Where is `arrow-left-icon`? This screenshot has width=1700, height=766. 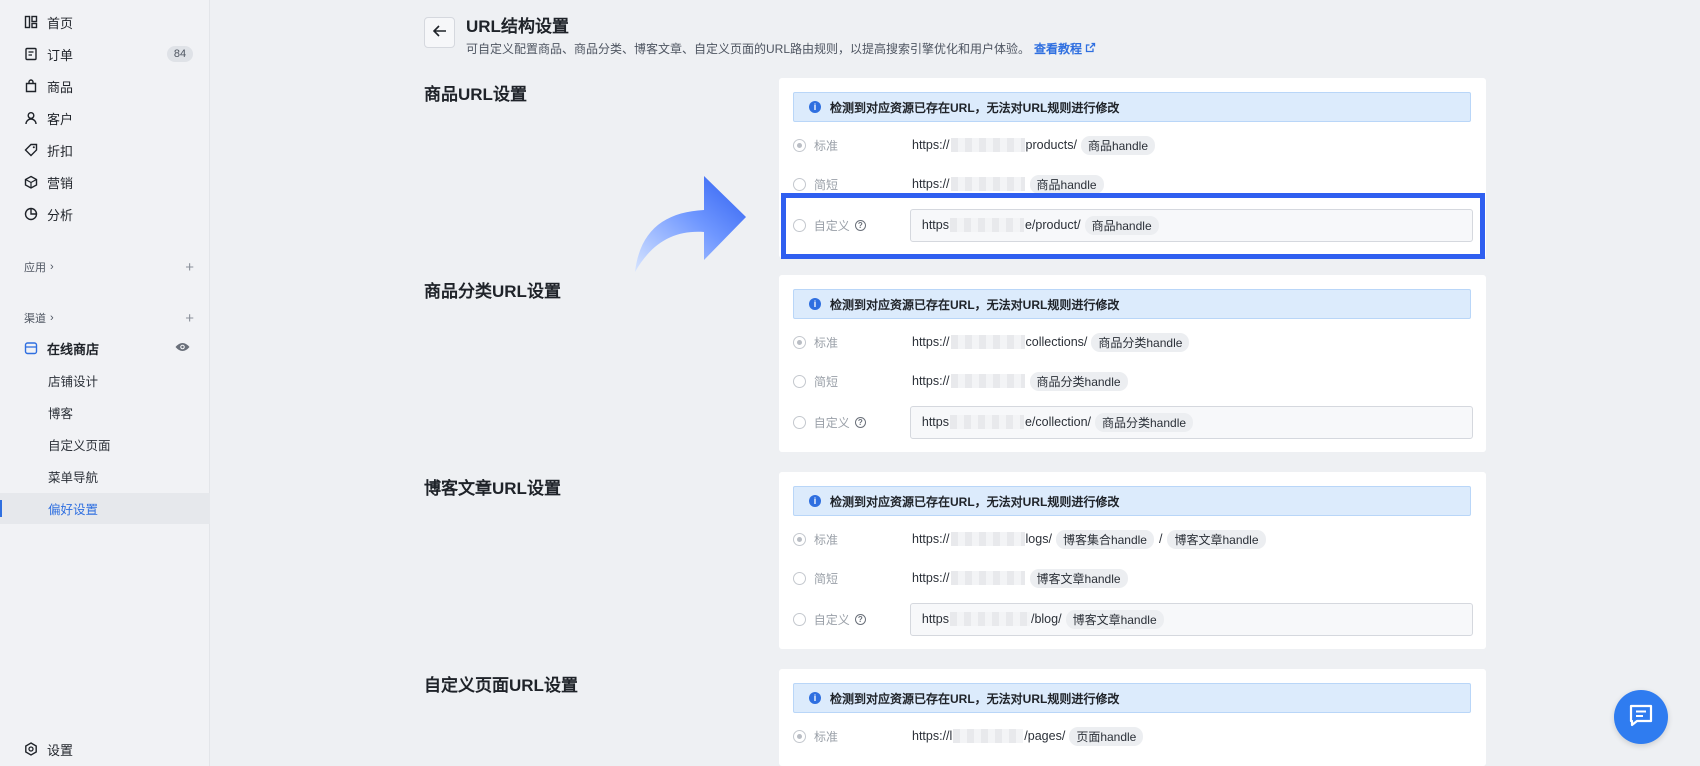 arrow-left-icon is located at coordinates (439, 33).